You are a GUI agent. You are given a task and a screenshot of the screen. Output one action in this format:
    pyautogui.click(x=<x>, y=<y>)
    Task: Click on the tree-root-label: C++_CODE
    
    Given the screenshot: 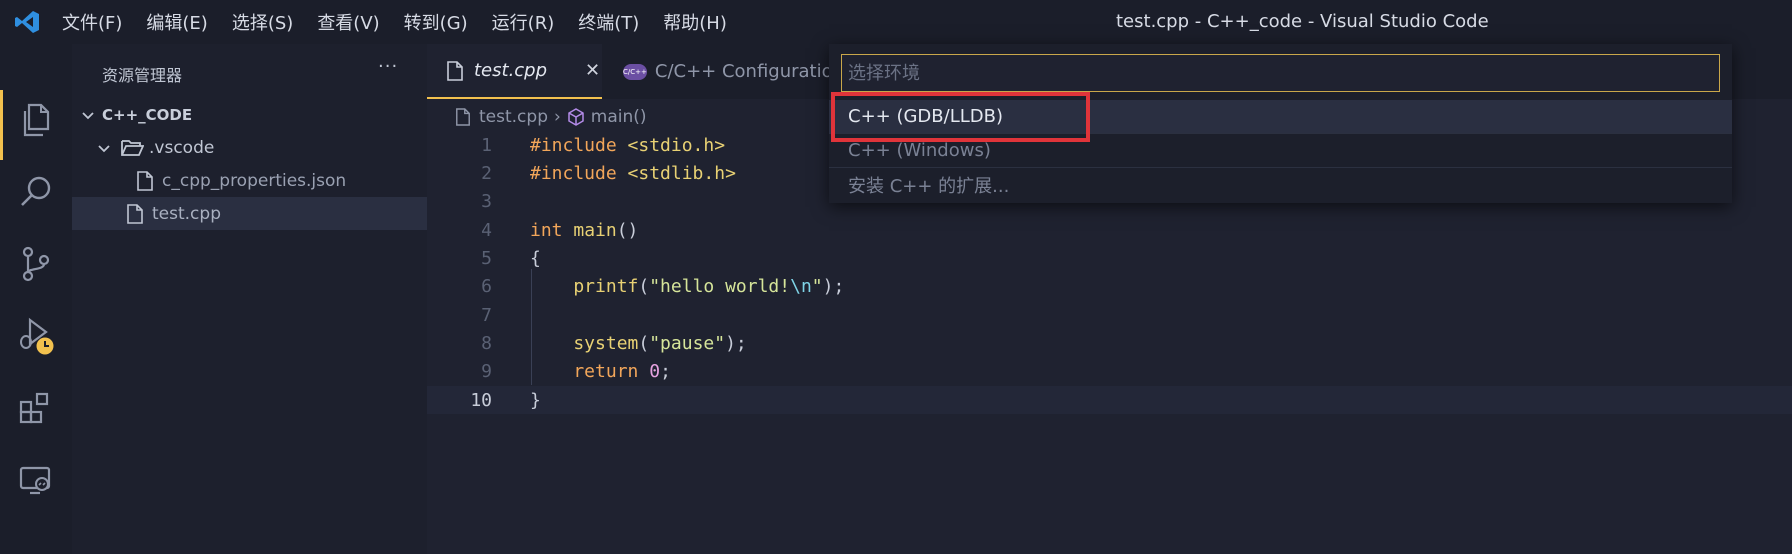 What is the action you would take?
    pyautogui.click(x=147, y=114)
    